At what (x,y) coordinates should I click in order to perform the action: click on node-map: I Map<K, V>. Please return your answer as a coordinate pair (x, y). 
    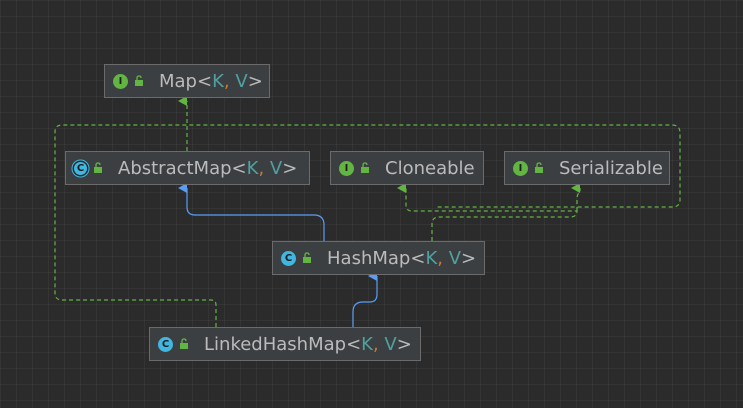
    Looking at the image, I should click on (187, 81).